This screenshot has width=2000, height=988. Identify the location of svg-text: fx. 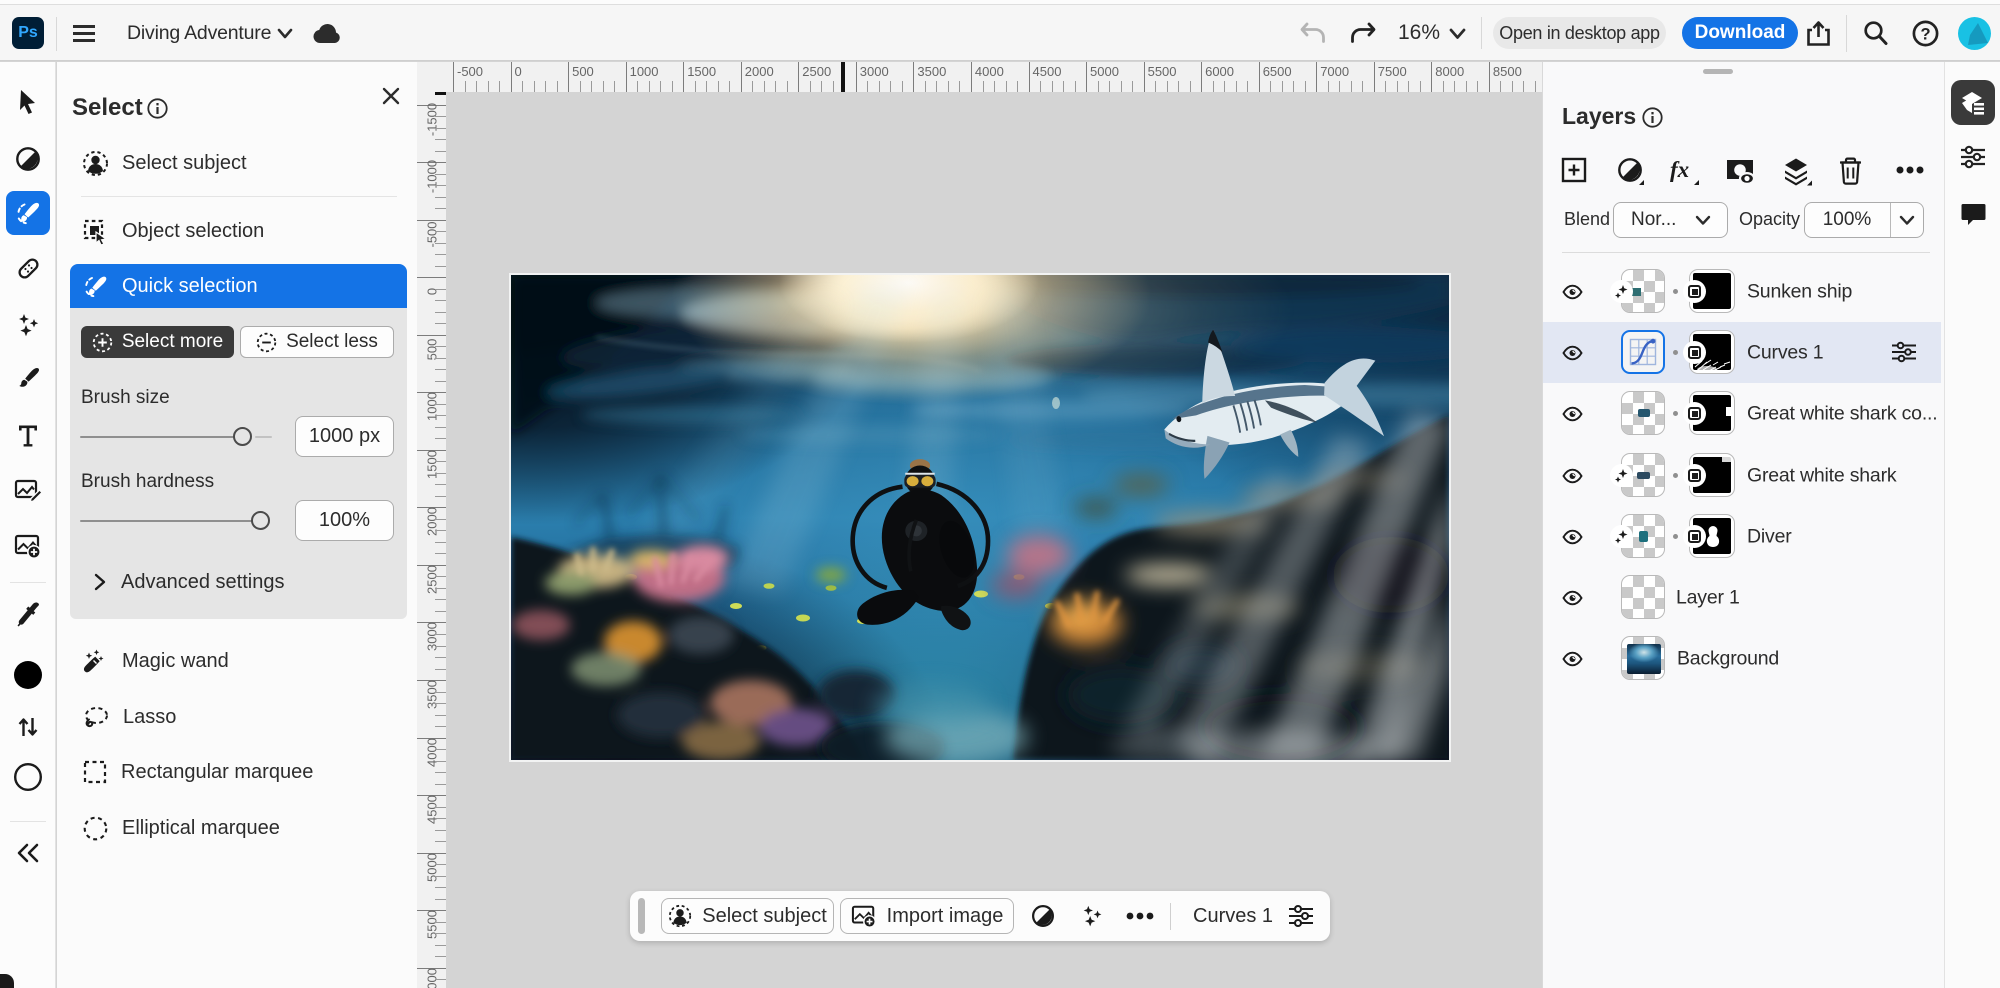
(1679, 169).